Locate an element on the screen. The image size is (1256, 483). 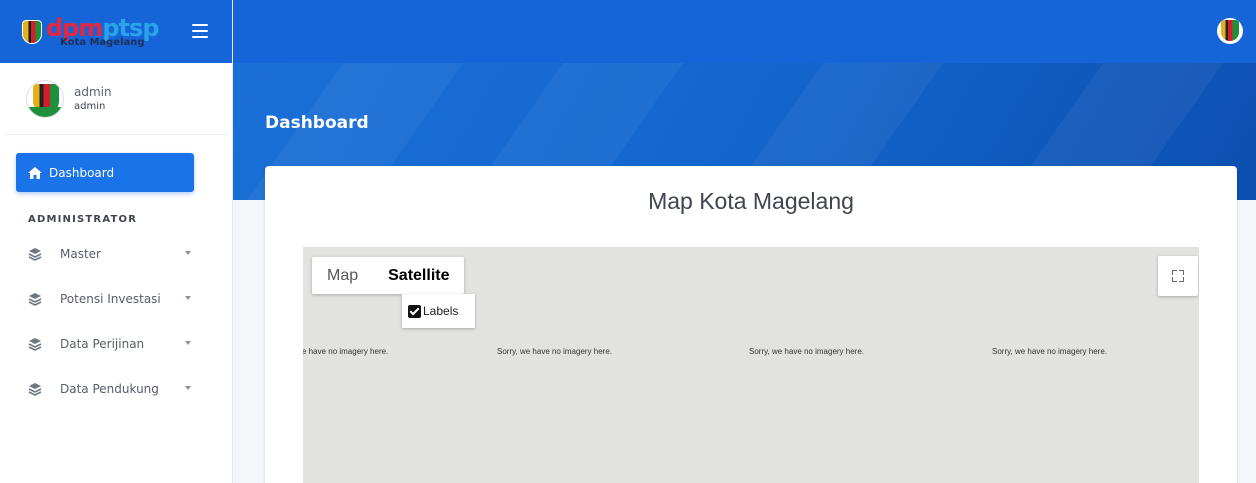
sidebar-item-label: Dashboard is located at coordinates (82, 172).